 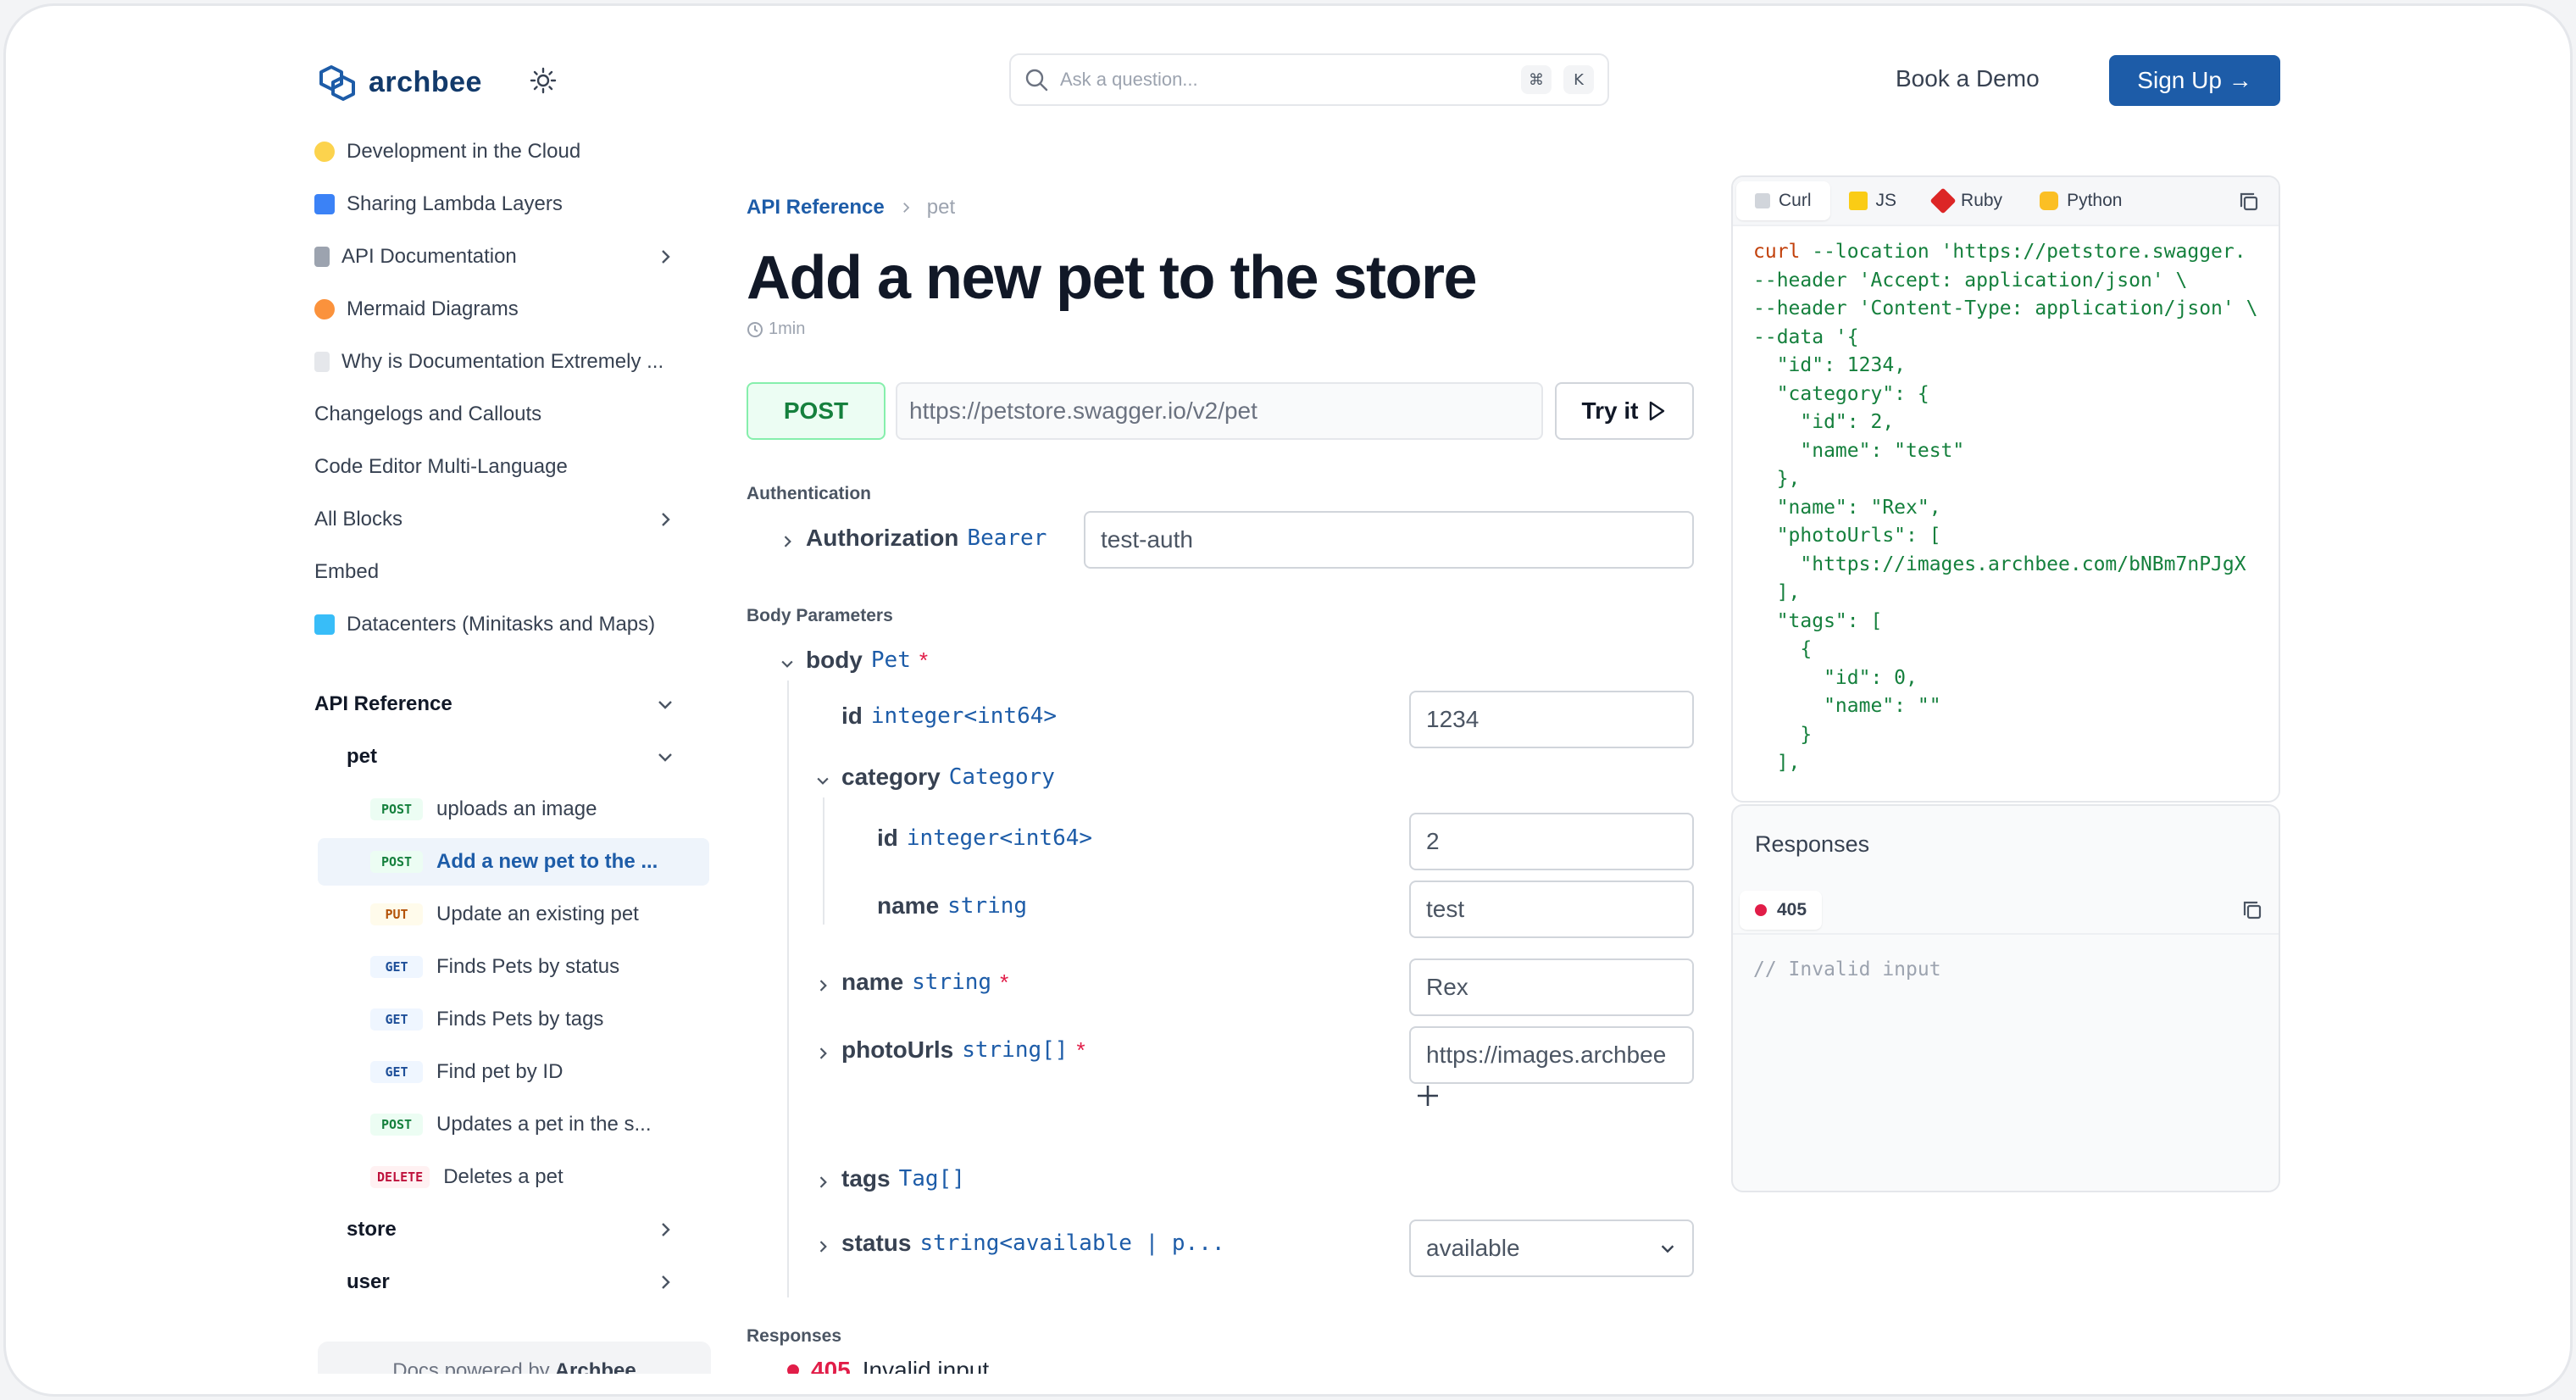 I want to click on theme-toggle-button, so click(x=543, y=80).